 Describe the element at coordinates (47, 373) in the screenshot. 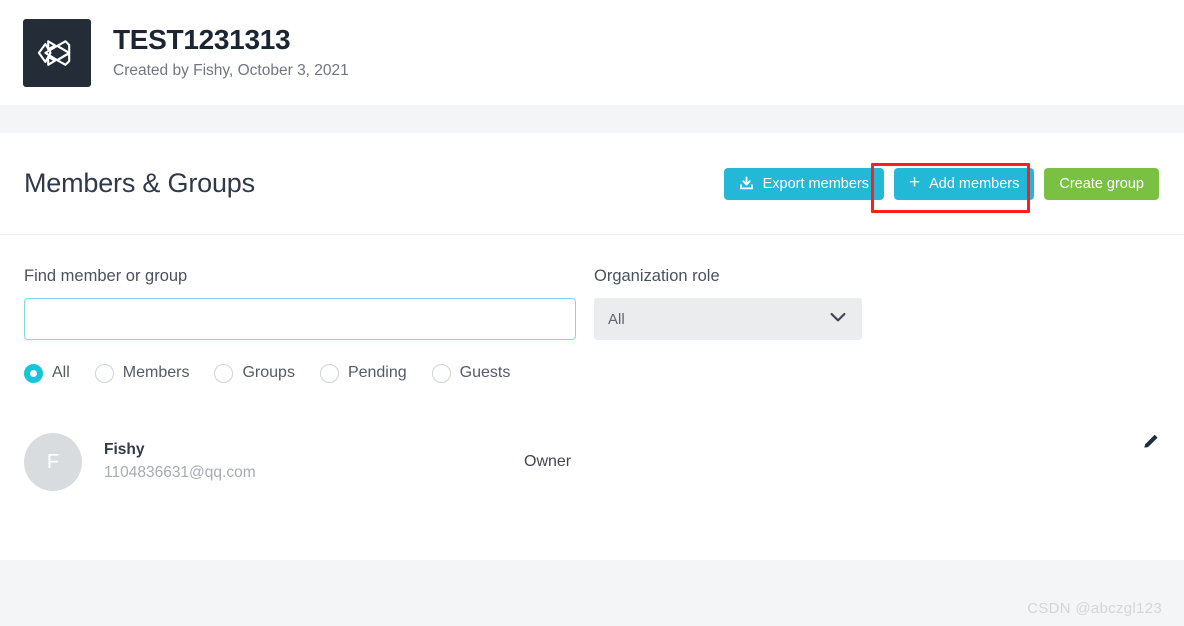

I see `radio-all: All` at that location.